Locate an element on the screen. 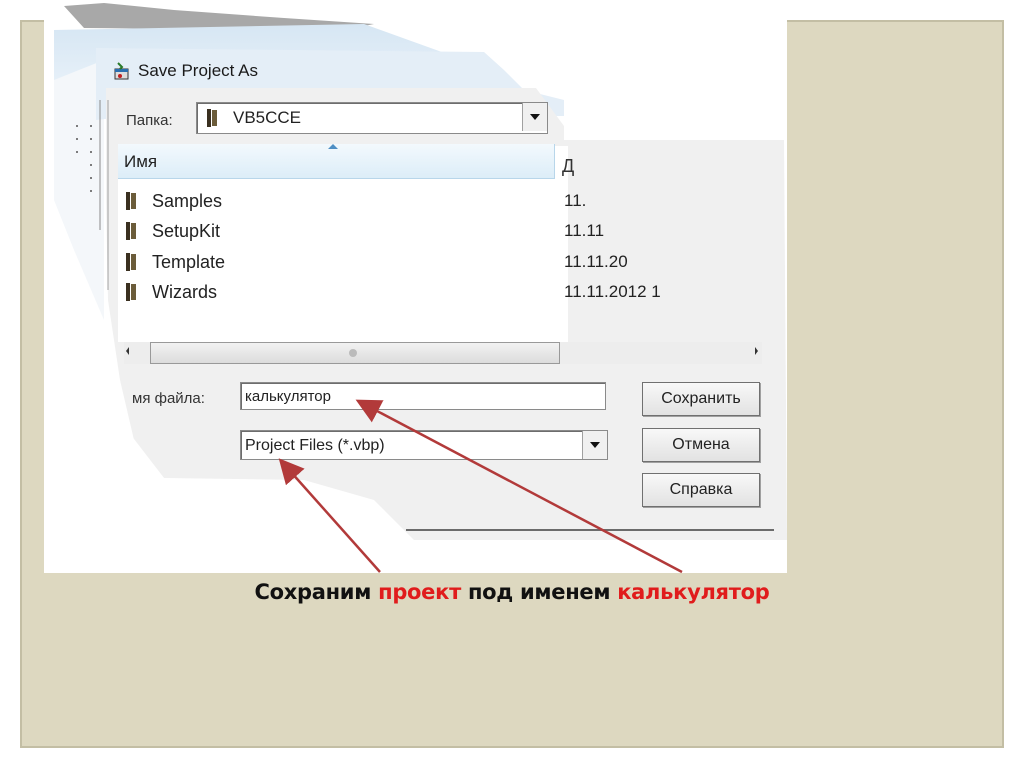 The width and height of the screenshot is (1024, 768). file-list-item: Samples is located at coordinates (174, 201).